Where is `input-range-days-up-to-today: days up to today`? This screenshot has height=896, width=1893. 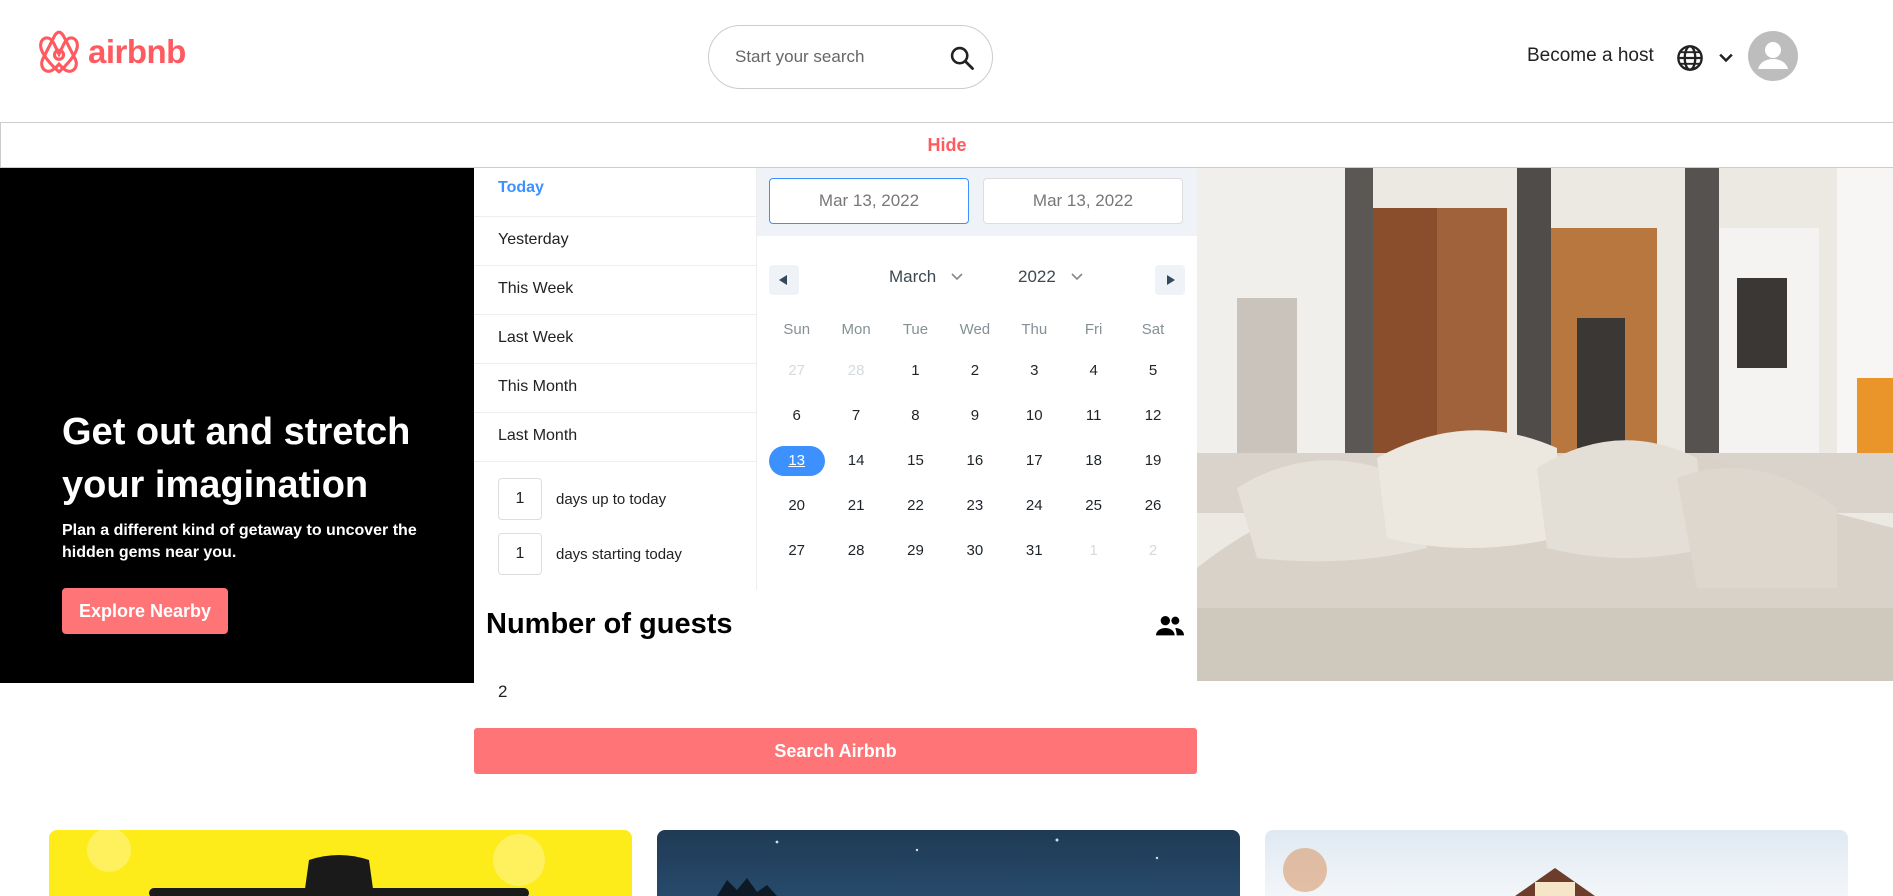
input-range-days-up-to-today: days up to today is located at coordinates (582, 499).